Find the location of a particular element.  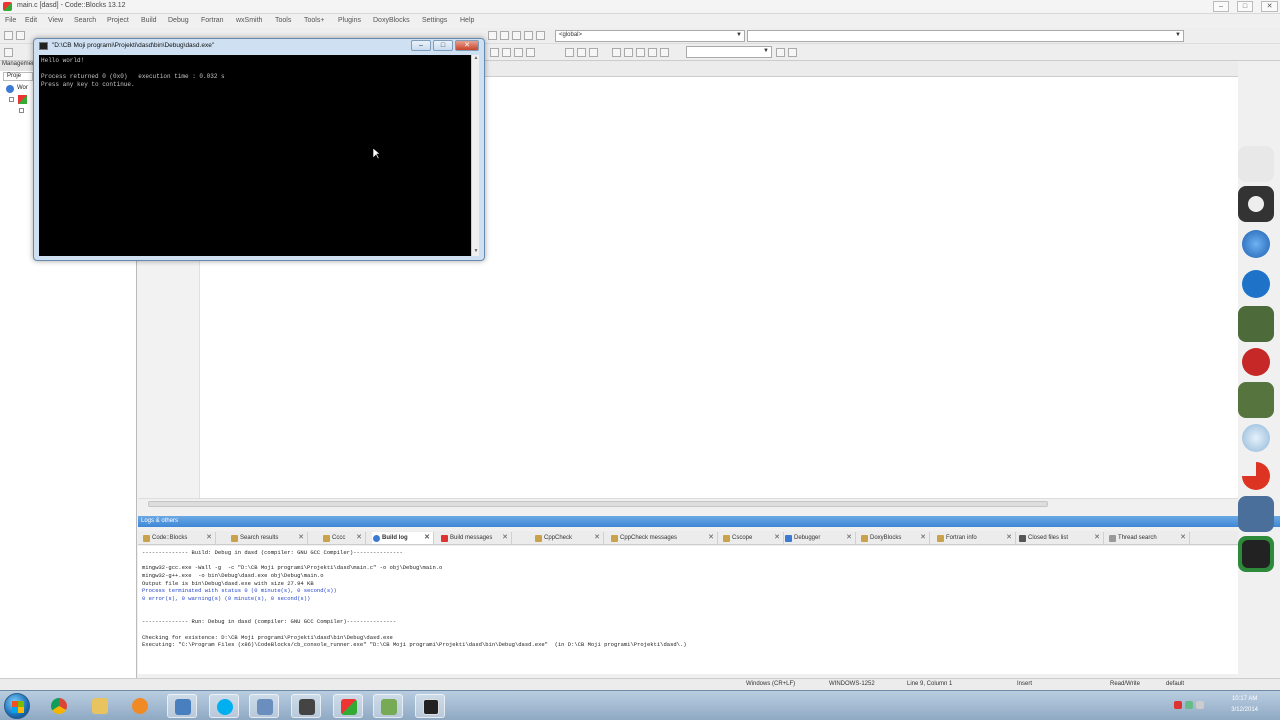

start-button is located at coordinates (17, 706).